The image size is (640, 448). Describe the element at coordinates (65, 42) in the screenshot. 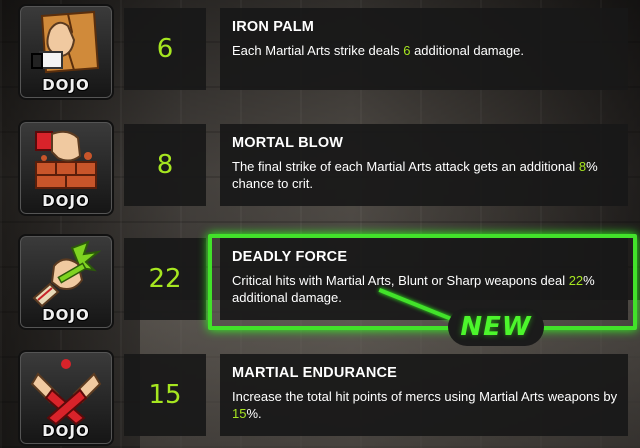

I see `palm-breaking-board-icon` at that location.